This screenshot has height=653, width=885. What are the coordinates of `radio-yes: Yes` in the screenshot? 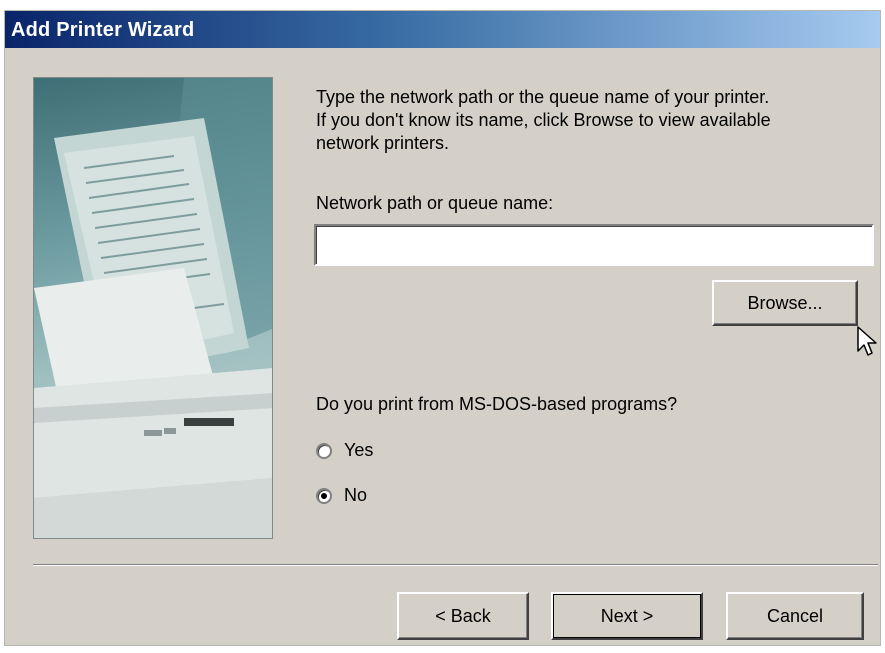 It's located at (344, 450).